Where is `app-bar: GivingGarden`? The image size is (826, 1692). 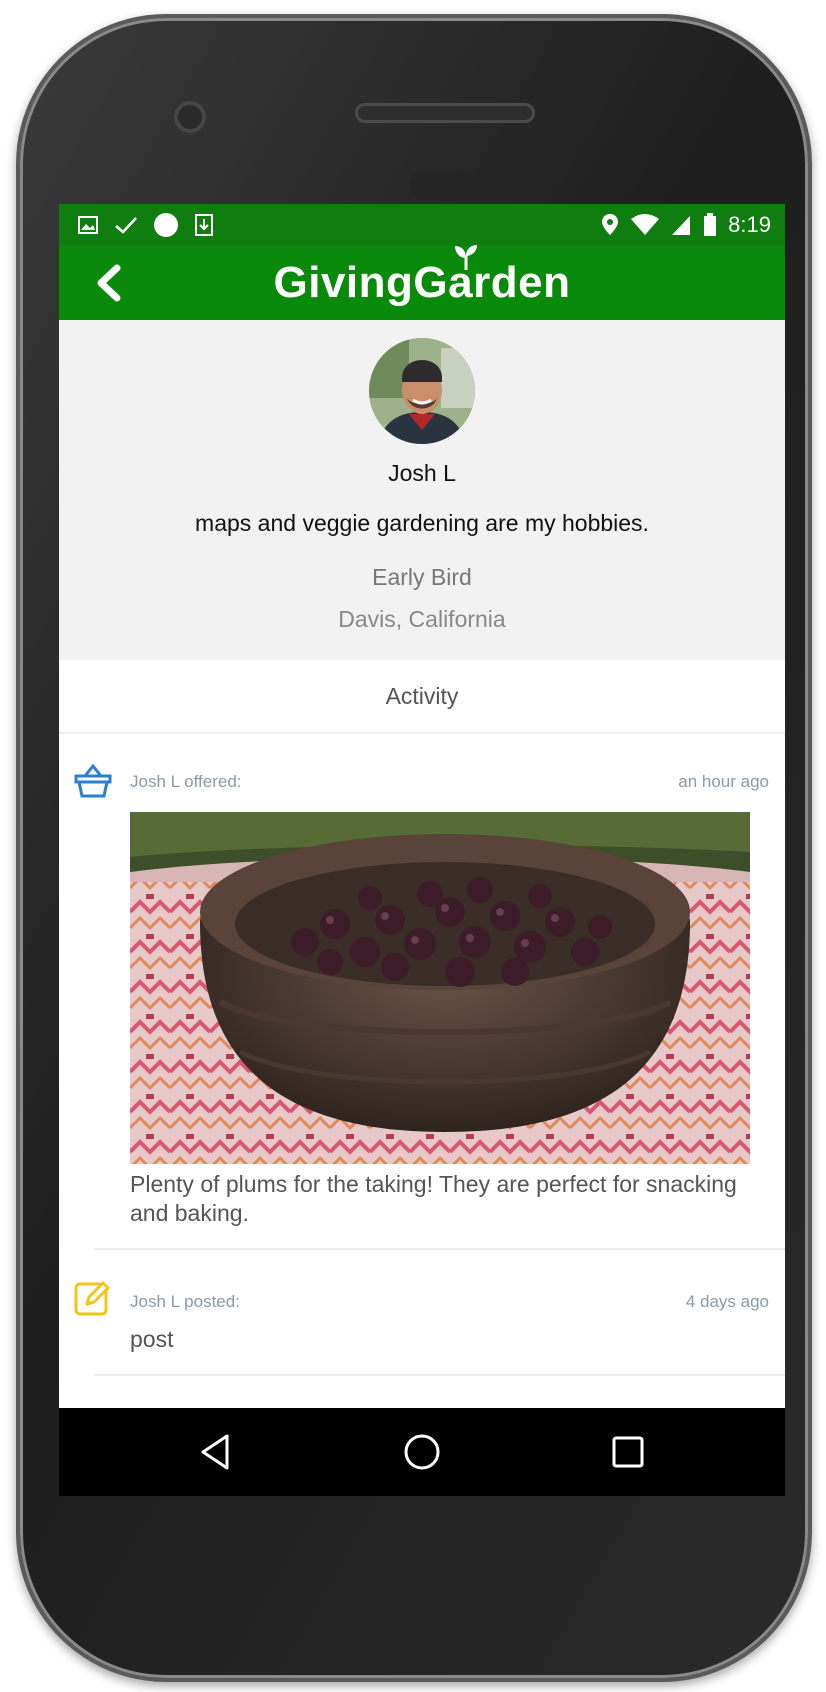 app-bar: GivingGarden is located at coordinates (422, 282).